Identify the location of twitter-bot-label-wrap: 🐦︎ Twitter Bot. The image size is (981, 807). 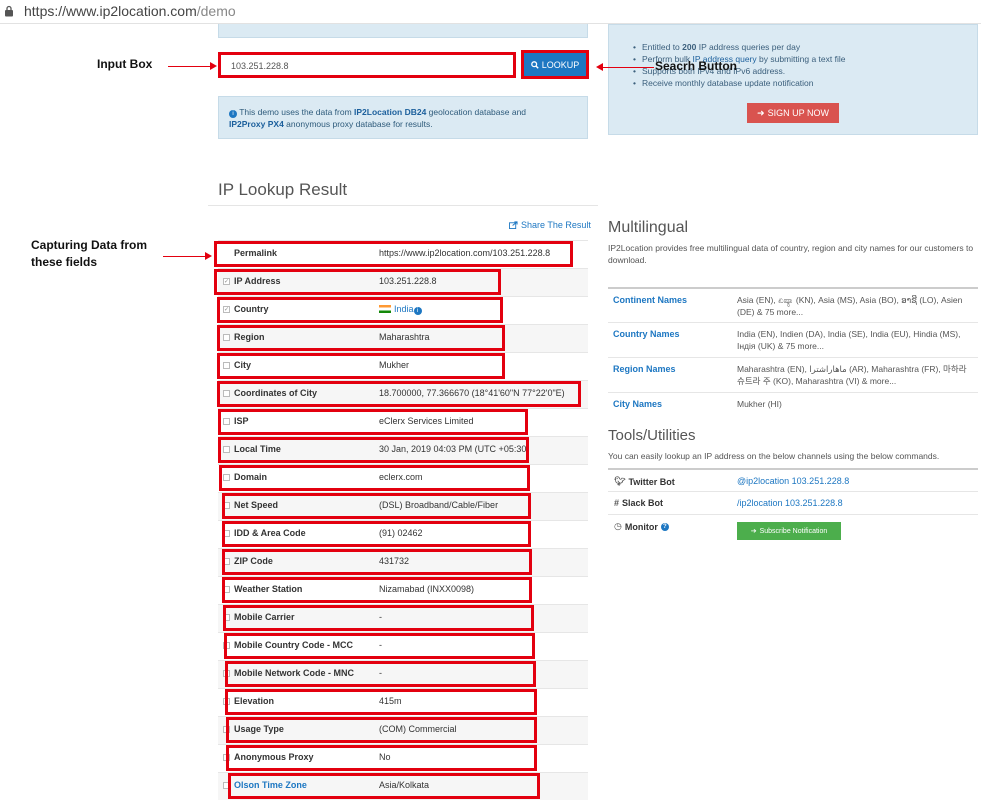
(644, 481).